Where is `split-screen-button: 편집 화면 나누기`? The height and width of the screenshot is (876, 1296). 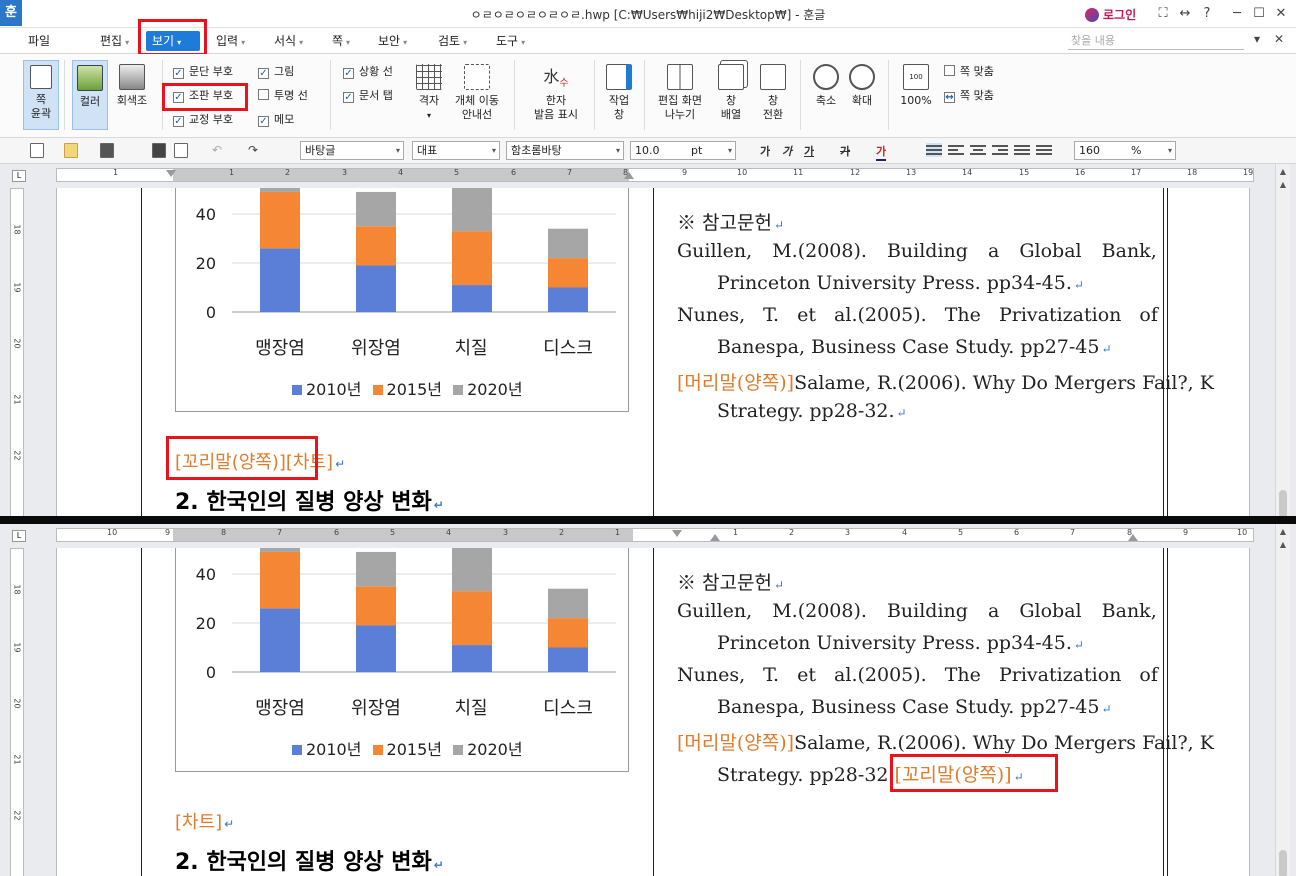 split-screen-button: 편집 화면 나누기 is located at coordinates (680, 97).